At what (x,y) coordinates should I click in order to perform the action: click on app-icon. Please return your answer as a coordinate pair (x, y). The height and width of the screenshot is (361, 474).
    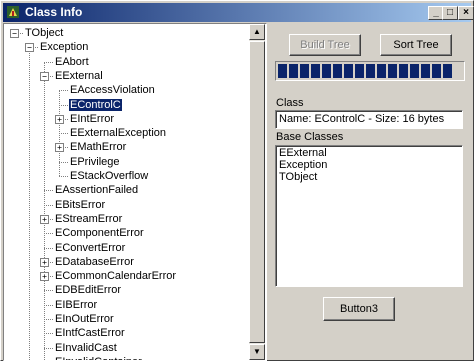
    Looking at the image, I should click on (13, 12).